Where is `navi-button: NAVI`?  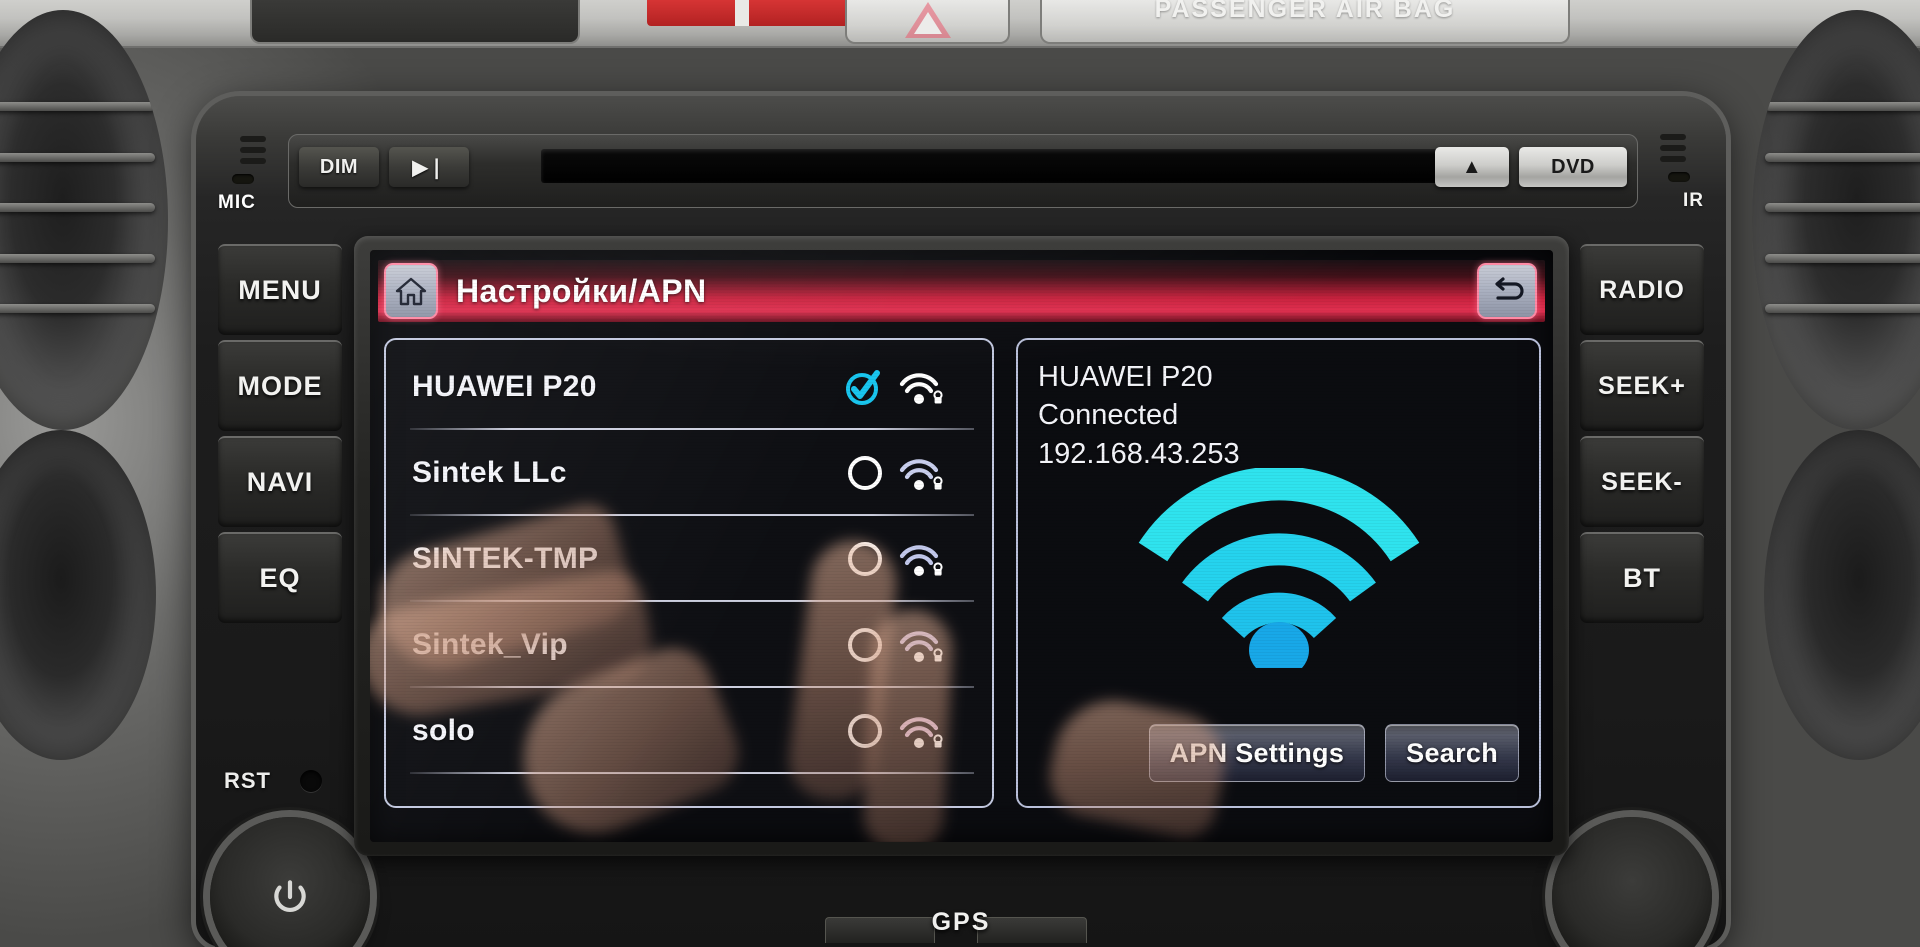
navi-button: NAVI is located at coordinates (280, 481).